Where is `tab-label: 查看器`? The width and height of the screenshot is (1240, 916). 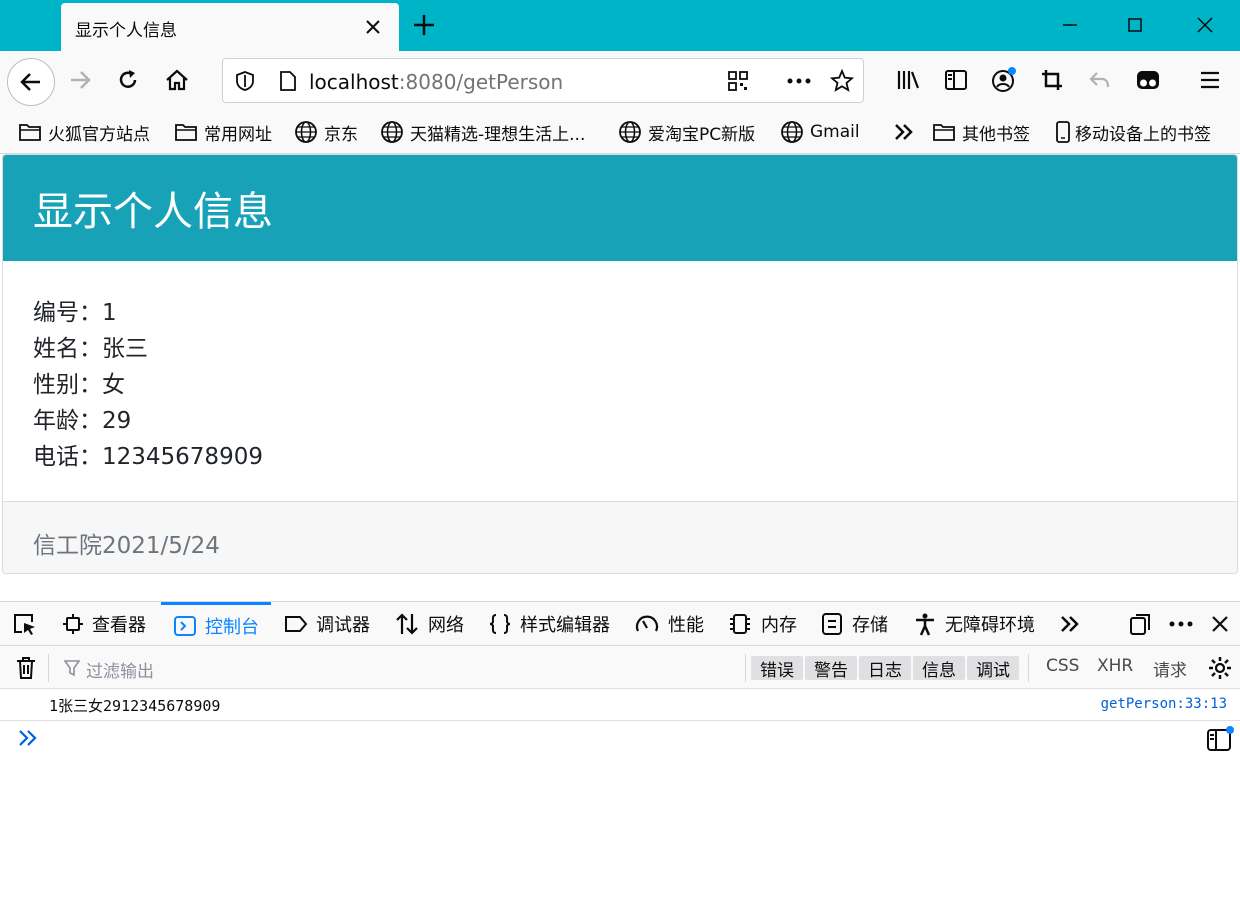 tab-label: 查看器 is located at coordinates (119, 625).